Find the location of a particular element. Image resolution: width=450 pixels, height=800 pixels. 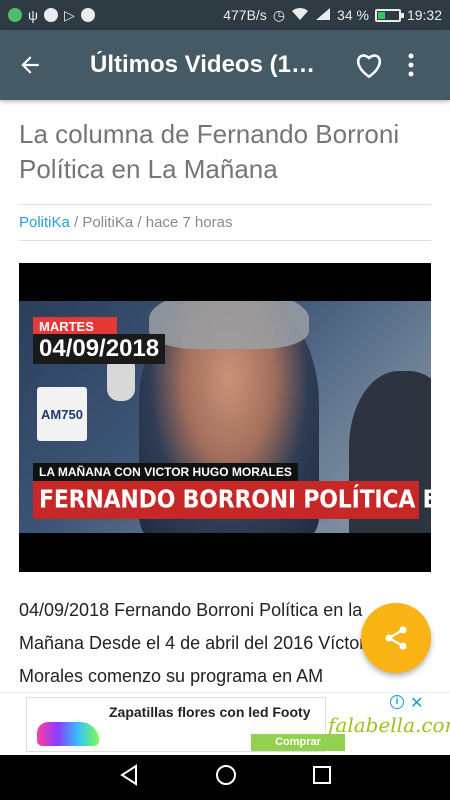

article-meta: PolitiKa / PolitiKa / hace 7 horas is located at coordinates (225, 222).